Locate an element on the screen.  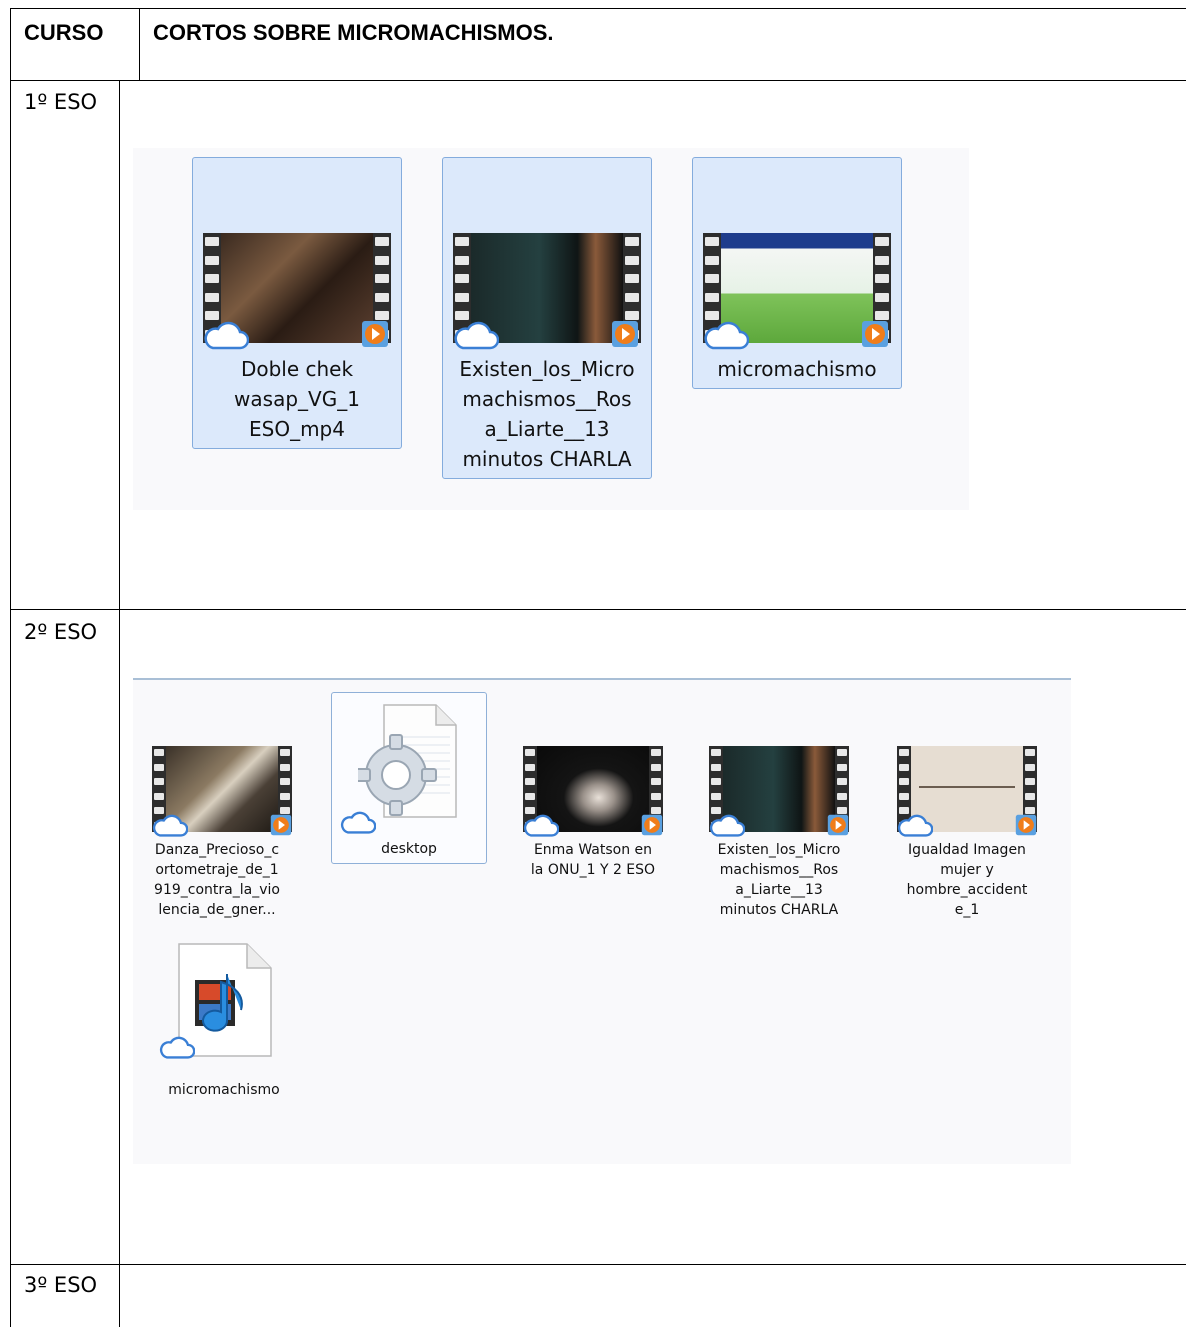
video-file-micromachismo: micromachismo is located at coordinates (797, 273).